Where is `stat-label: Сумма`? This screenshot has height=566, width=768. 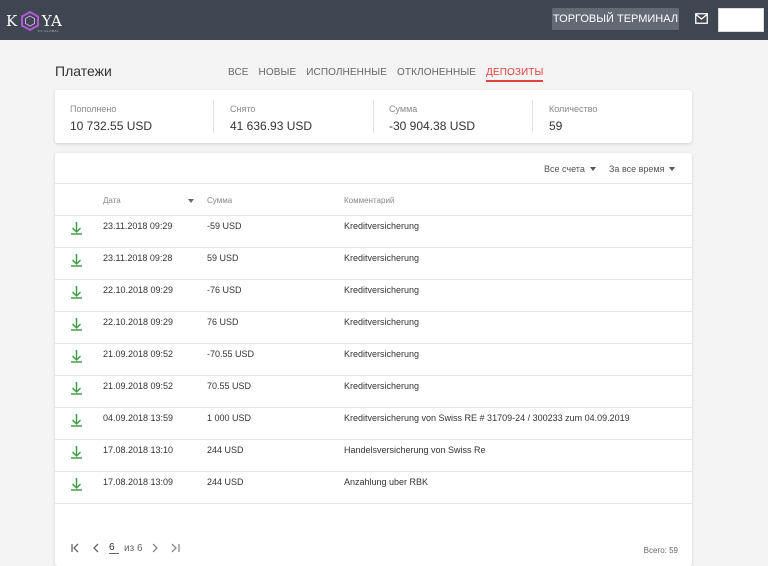
stat-label: Сумма is located at coordinates (403, 109).